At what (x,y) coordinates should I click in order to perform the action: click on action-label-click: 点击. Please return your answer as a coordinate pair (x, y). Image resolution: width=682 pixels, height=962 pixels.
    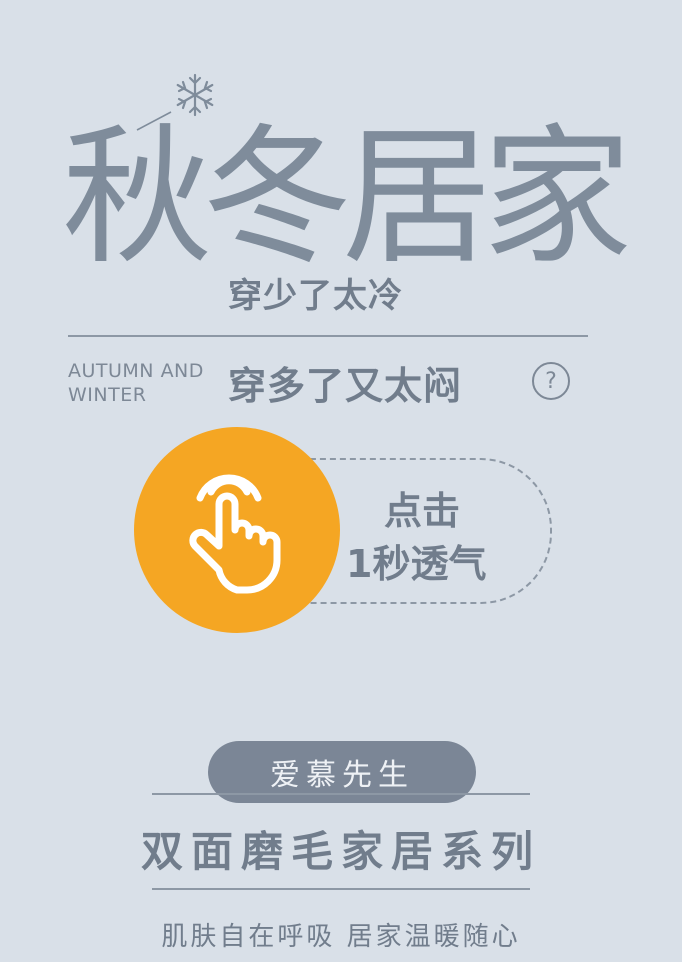
    Looking at the image, I should click on (422, 511).